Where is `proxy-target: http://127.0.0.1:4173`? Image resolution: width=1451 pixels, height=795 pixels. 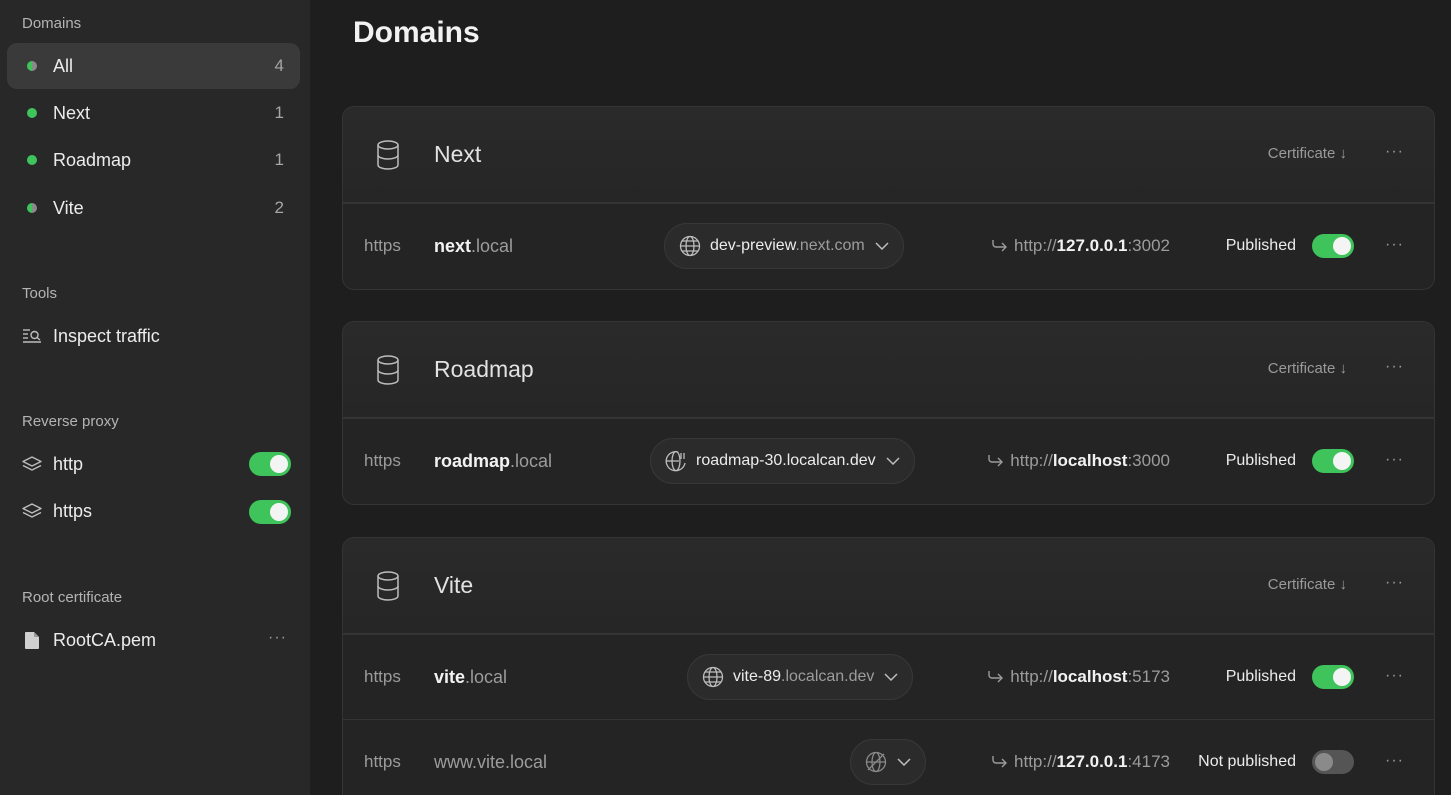 proxy-target: http://127.0.0.1:4173 is located at coordinates (1080, 762).